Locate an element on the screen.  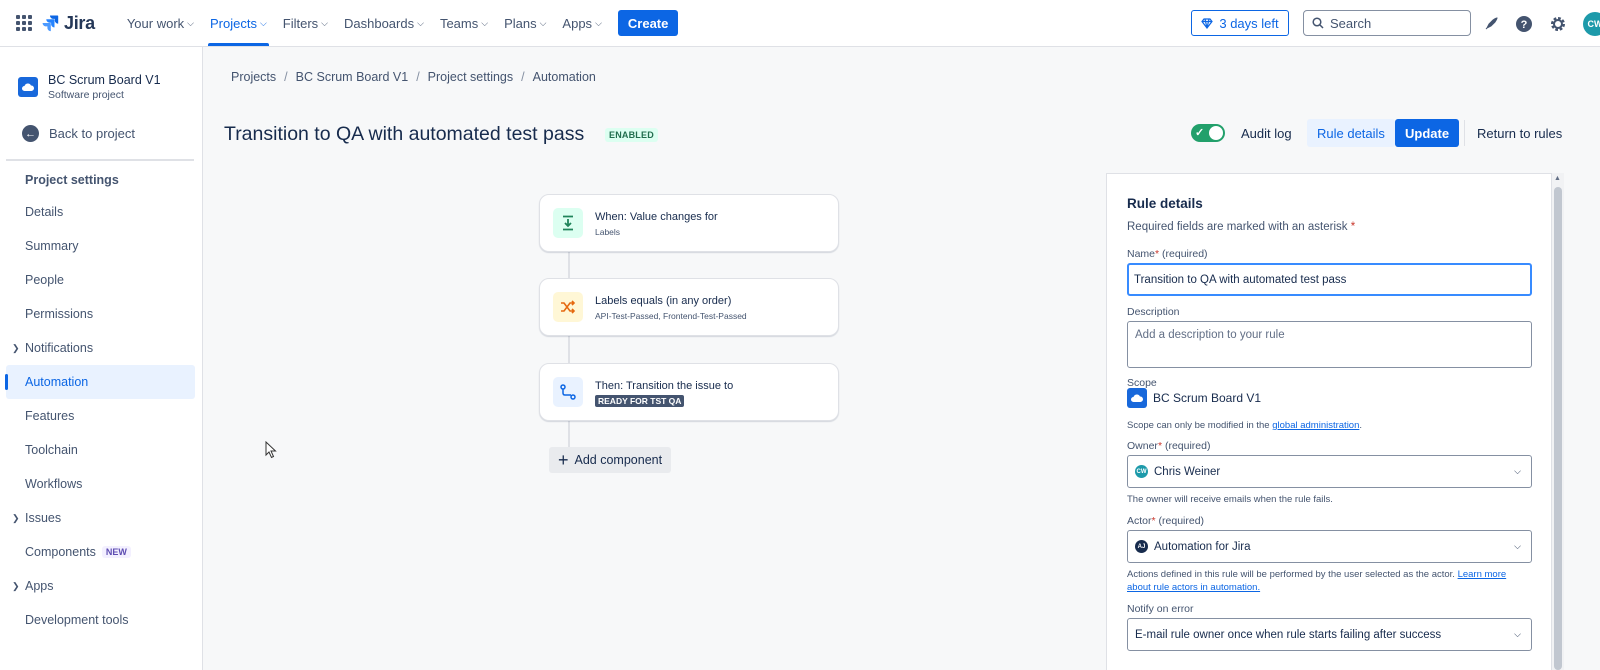
breadcrumb-automation: Automation is located at coordinates (564, 77).